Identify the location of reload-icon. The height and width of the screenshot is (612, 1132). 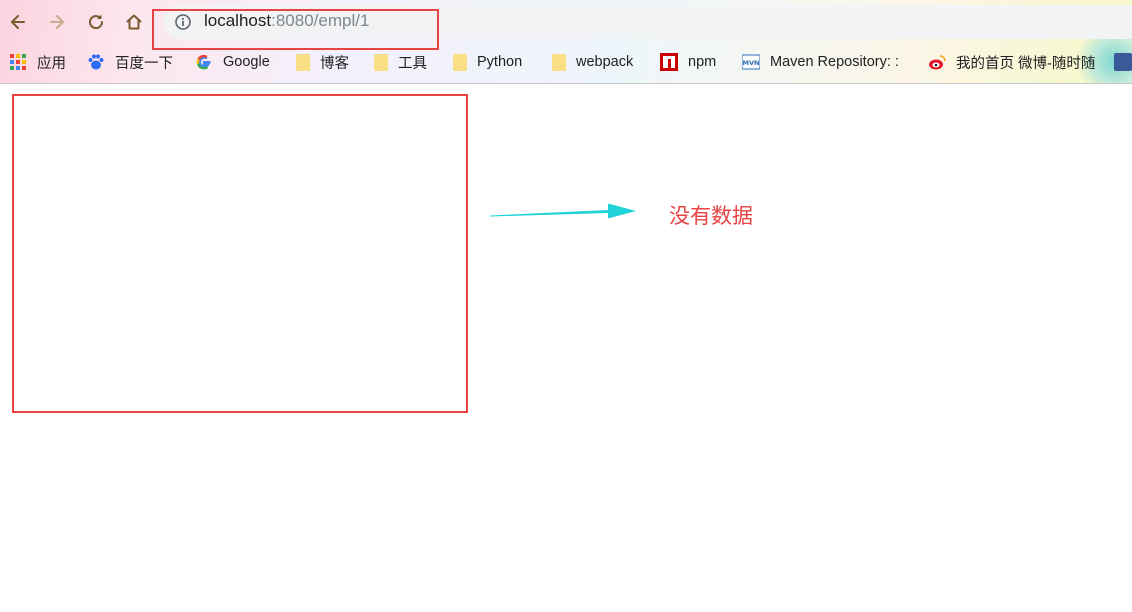
(96, 22).